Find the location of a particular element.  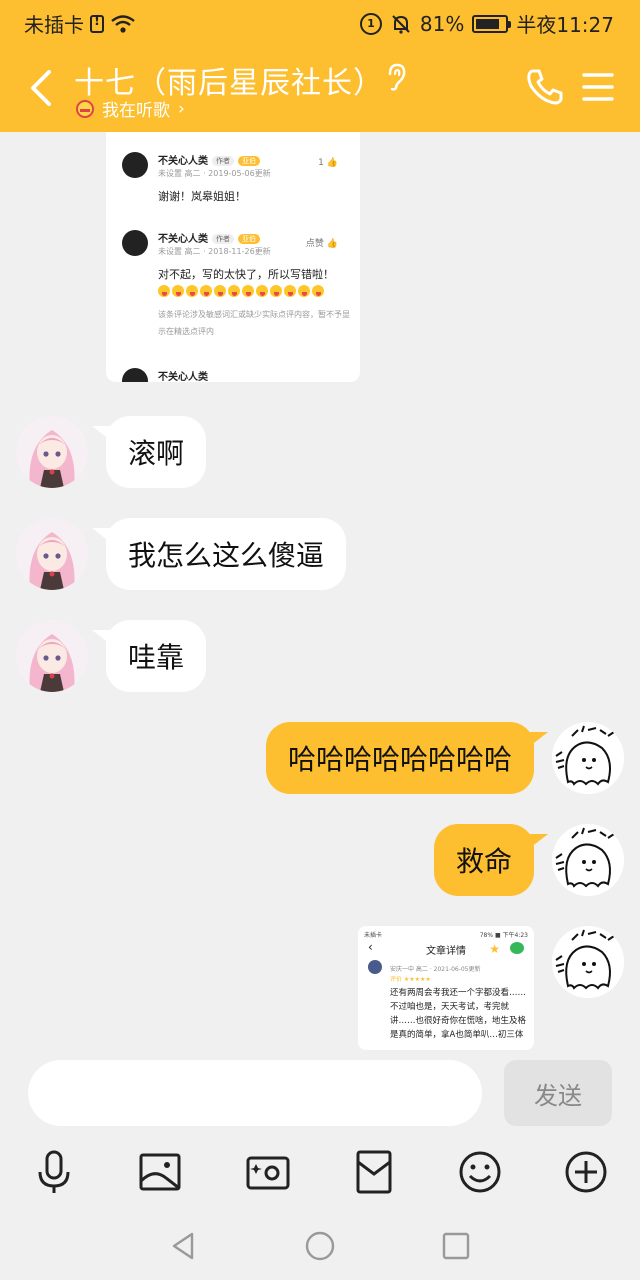

comment-body: 对不起，写的太快了，所以写错啦！ is located at coordinates (256, 281).